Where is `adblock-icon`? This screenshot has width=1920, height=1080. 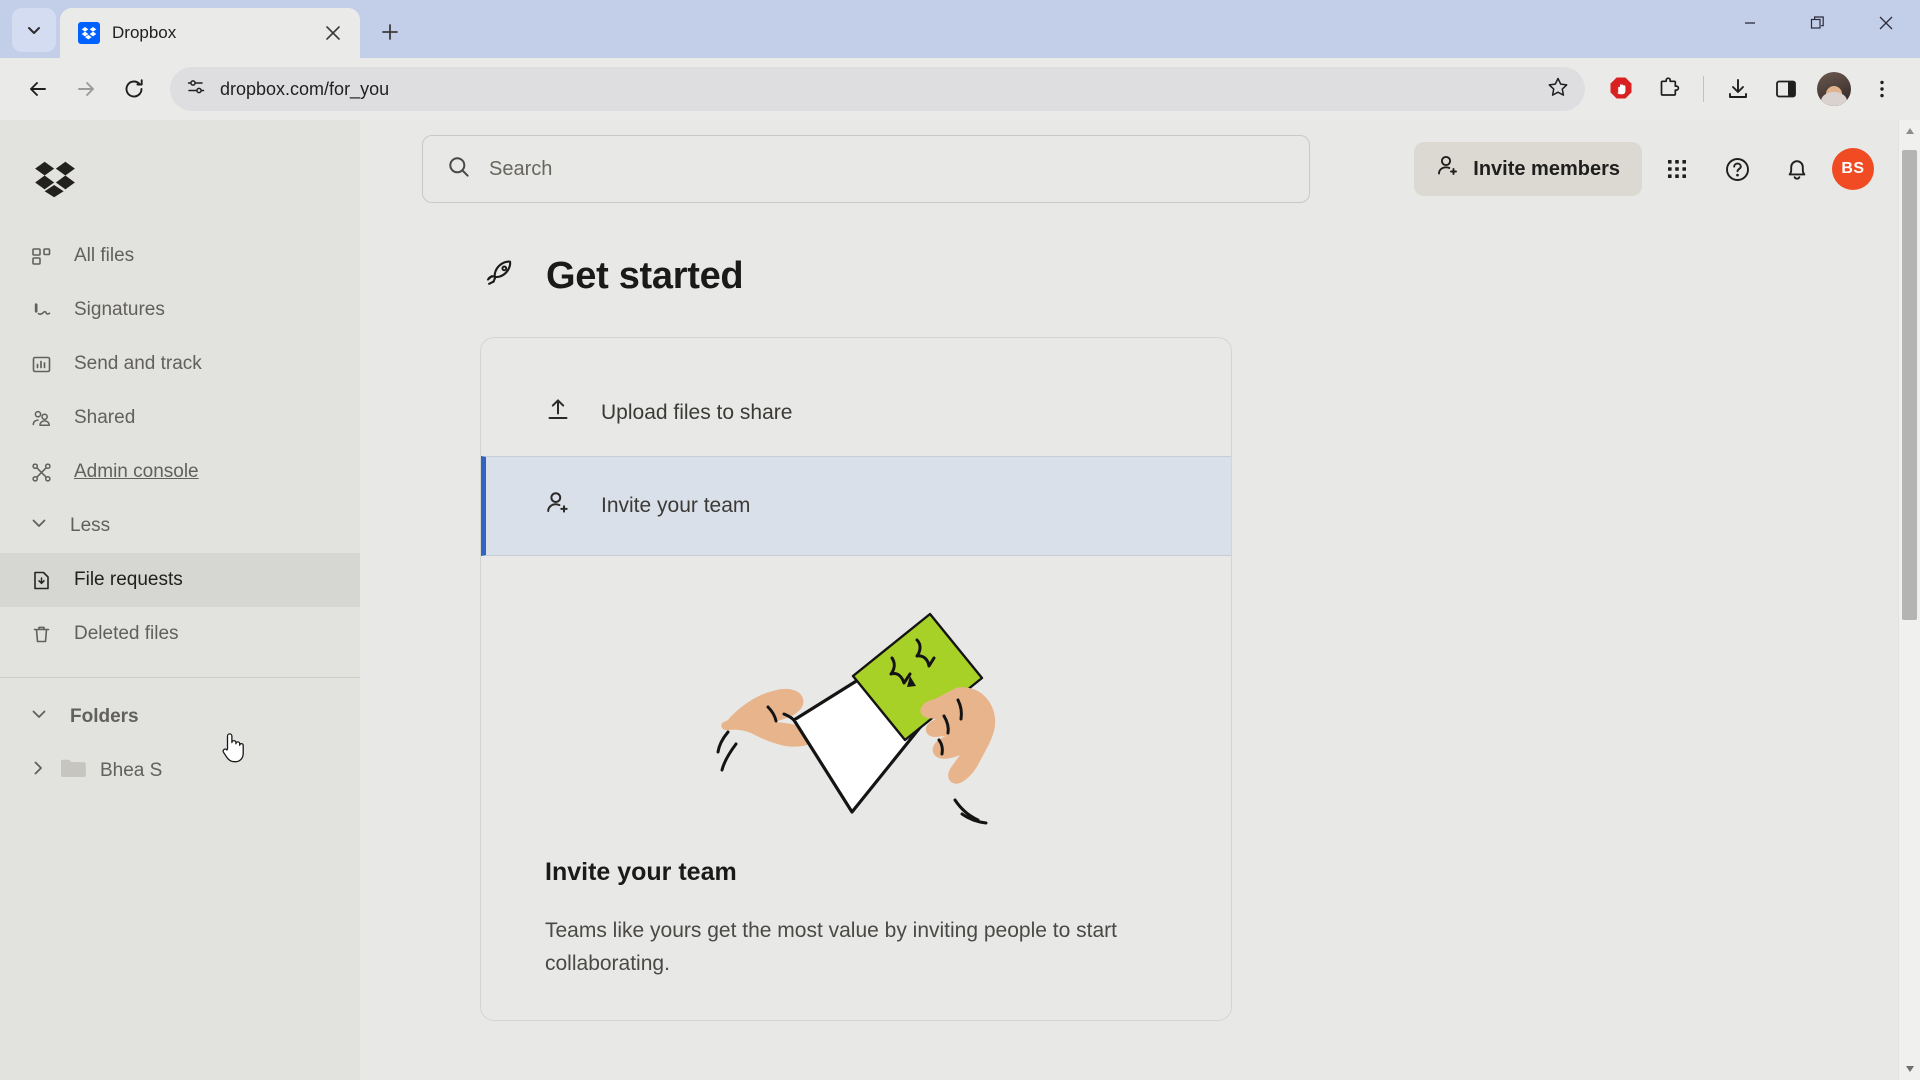 adblock-icon is located at coordinates (1621, 88).